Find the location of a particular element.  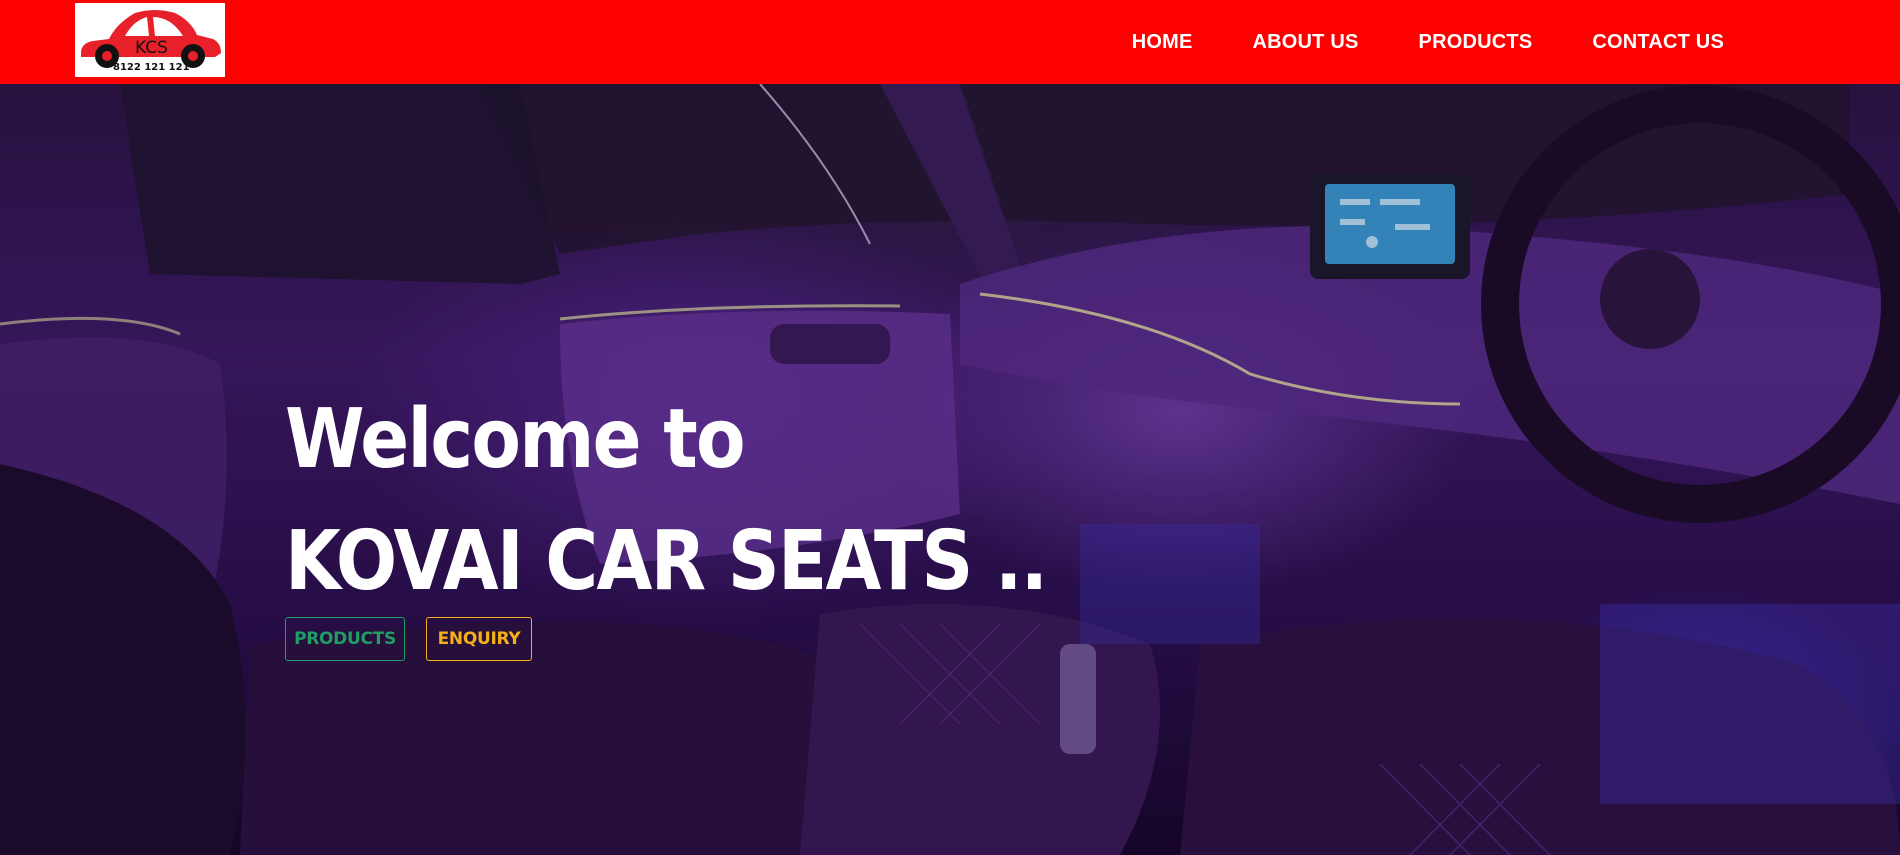

logo-text: KCS is located at coordinates (151, 48).